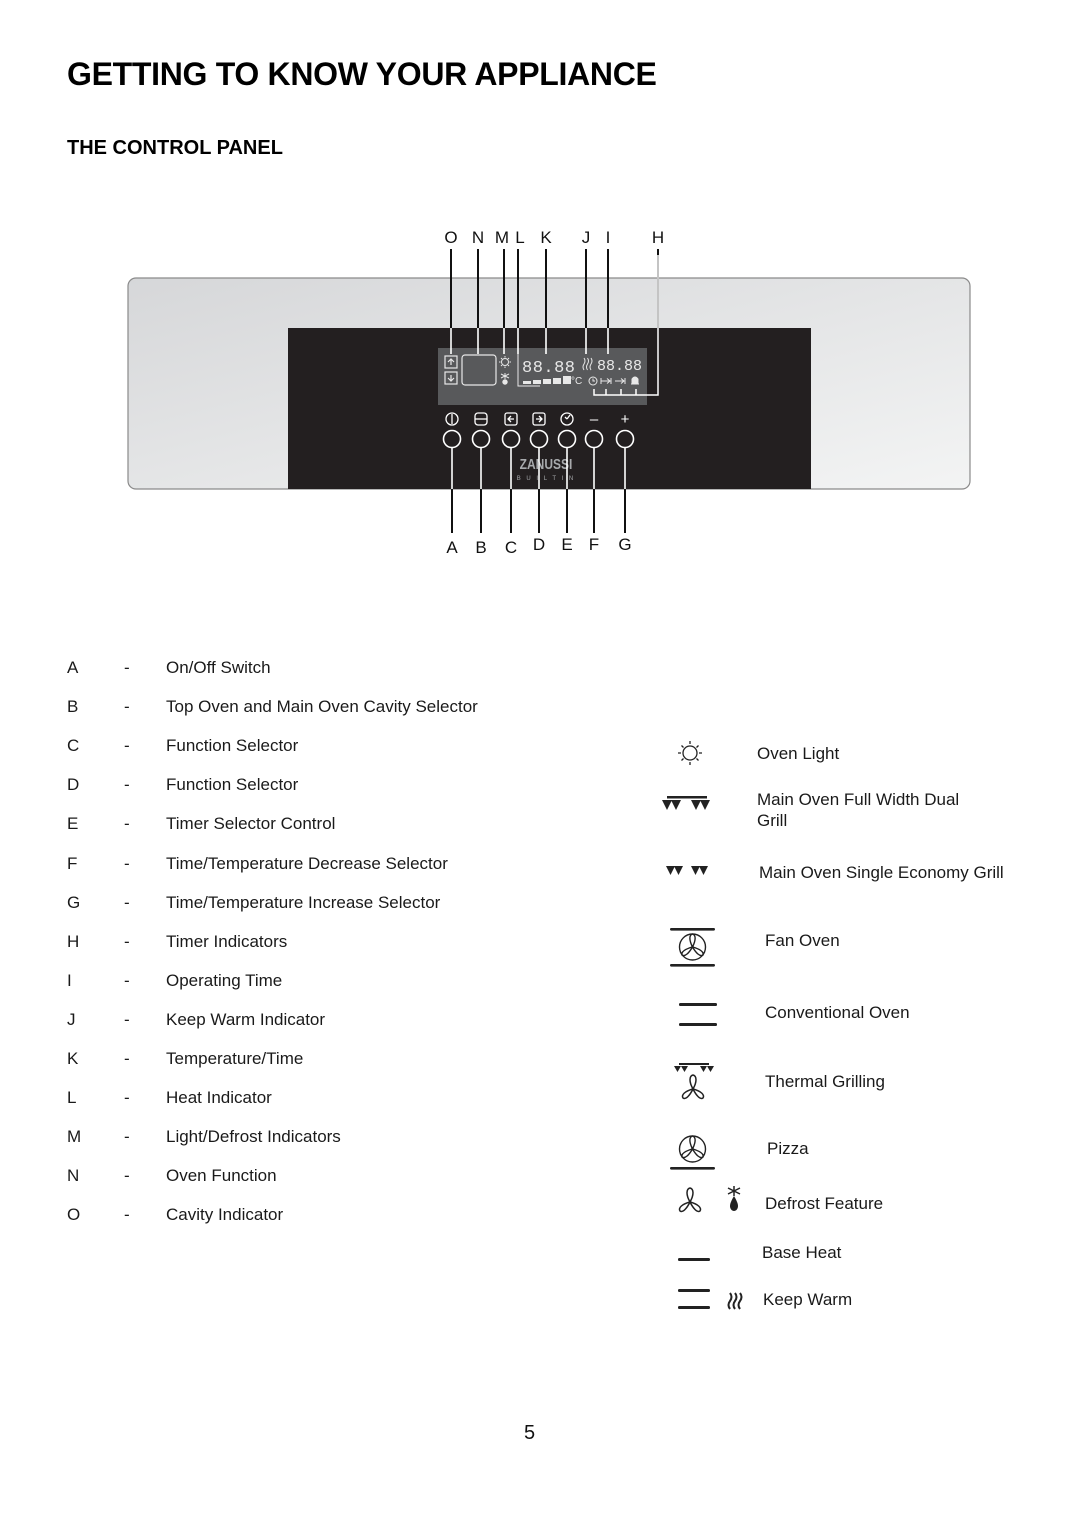 The height and width of the screenshot is (1528, 1080). I want to click on legend-description: Time/Temperature Decrease Selector, so click(307, 863).